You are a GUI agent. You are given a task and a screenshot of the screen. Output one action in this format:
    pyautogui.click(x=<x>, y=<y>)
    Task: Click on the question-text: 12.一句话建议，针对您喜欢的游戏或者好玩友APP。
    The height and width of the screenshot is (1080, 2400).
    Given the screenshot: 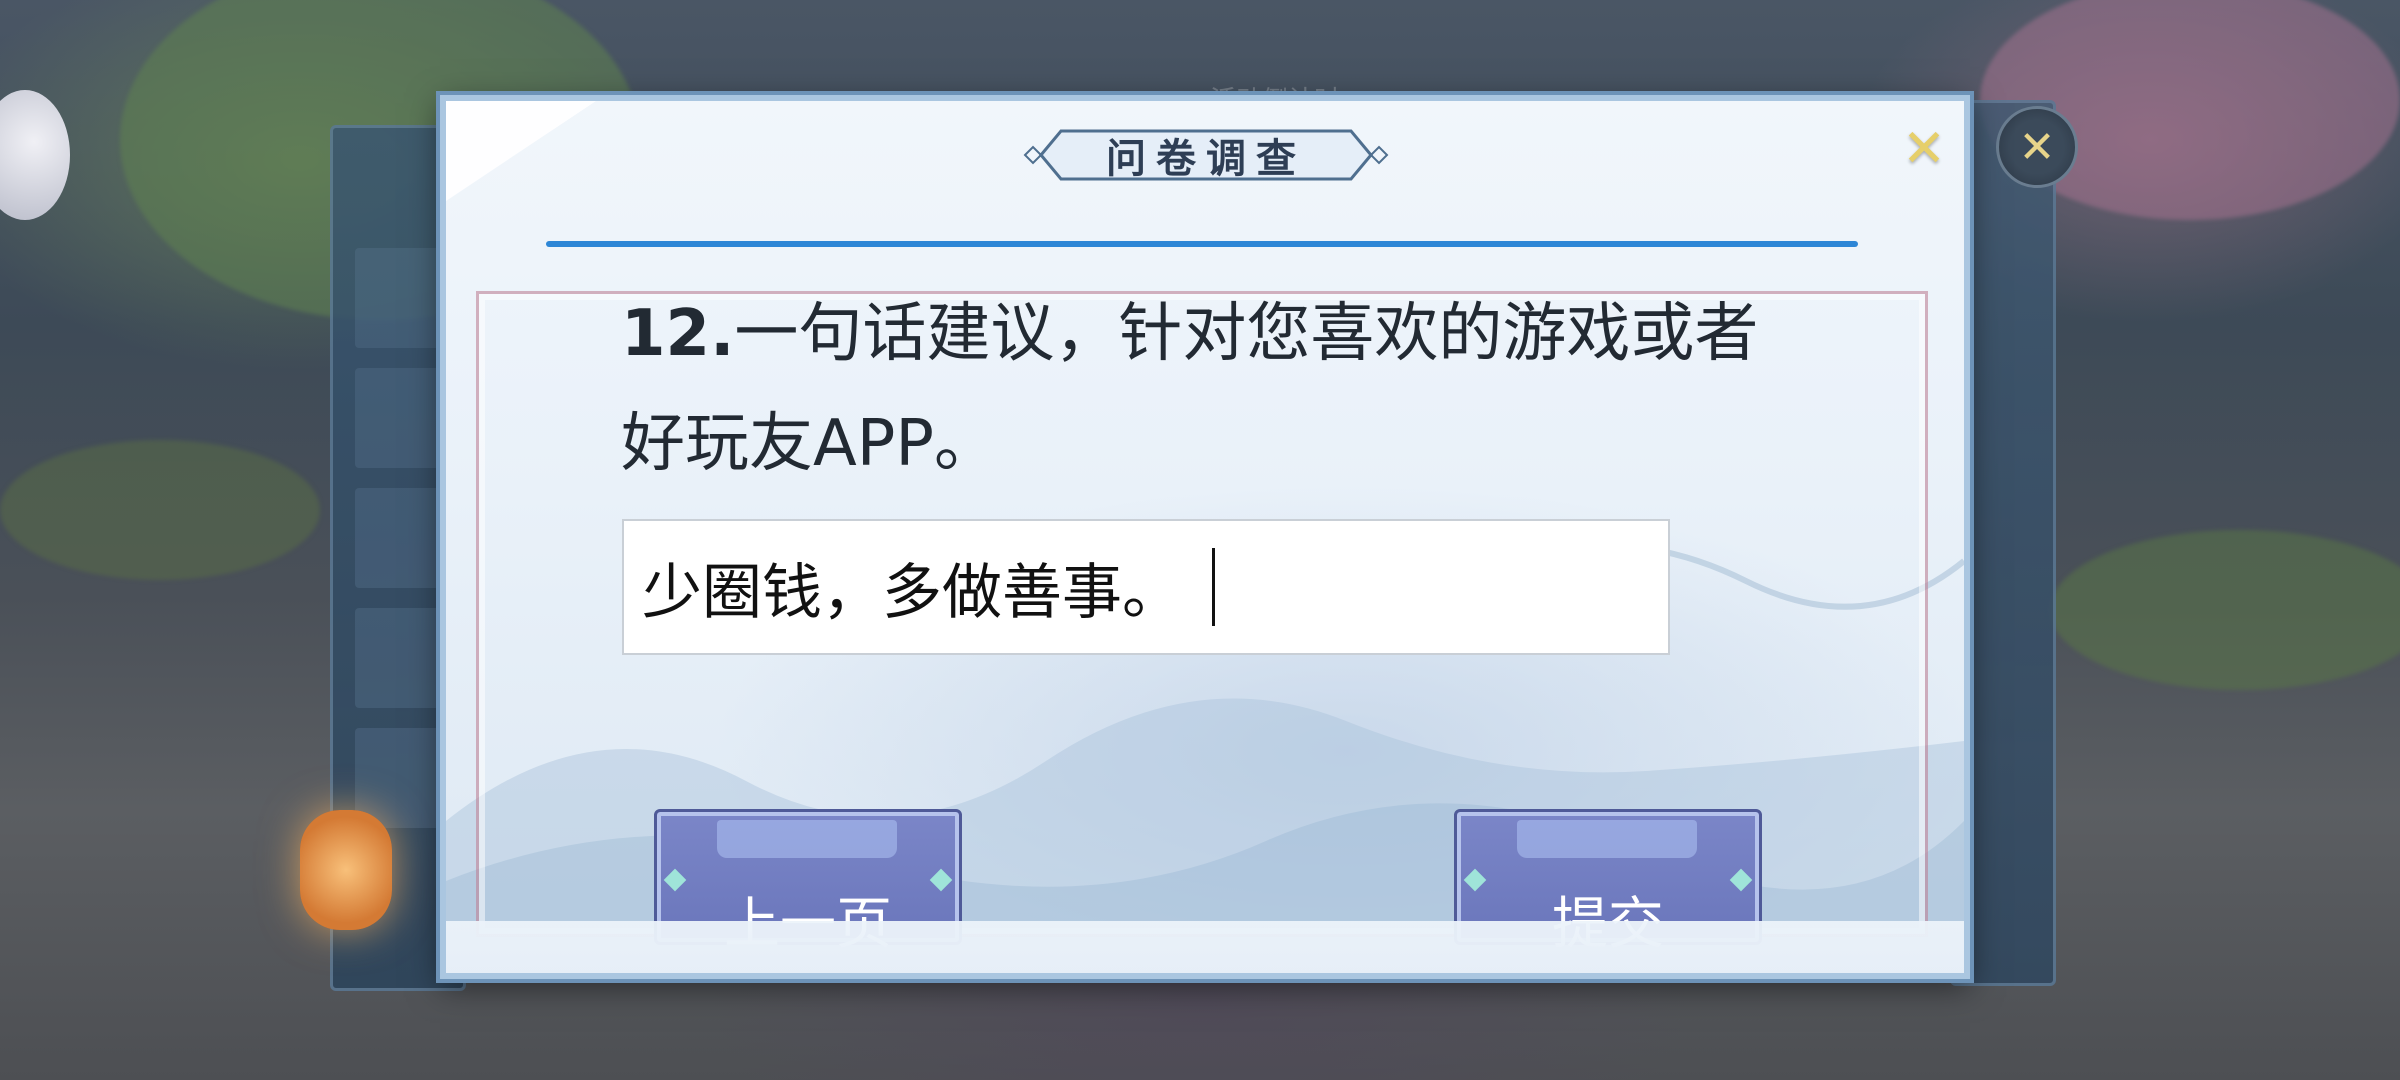 What is the action you would take?
    pyautogui.click(x=1196, y=389)
    